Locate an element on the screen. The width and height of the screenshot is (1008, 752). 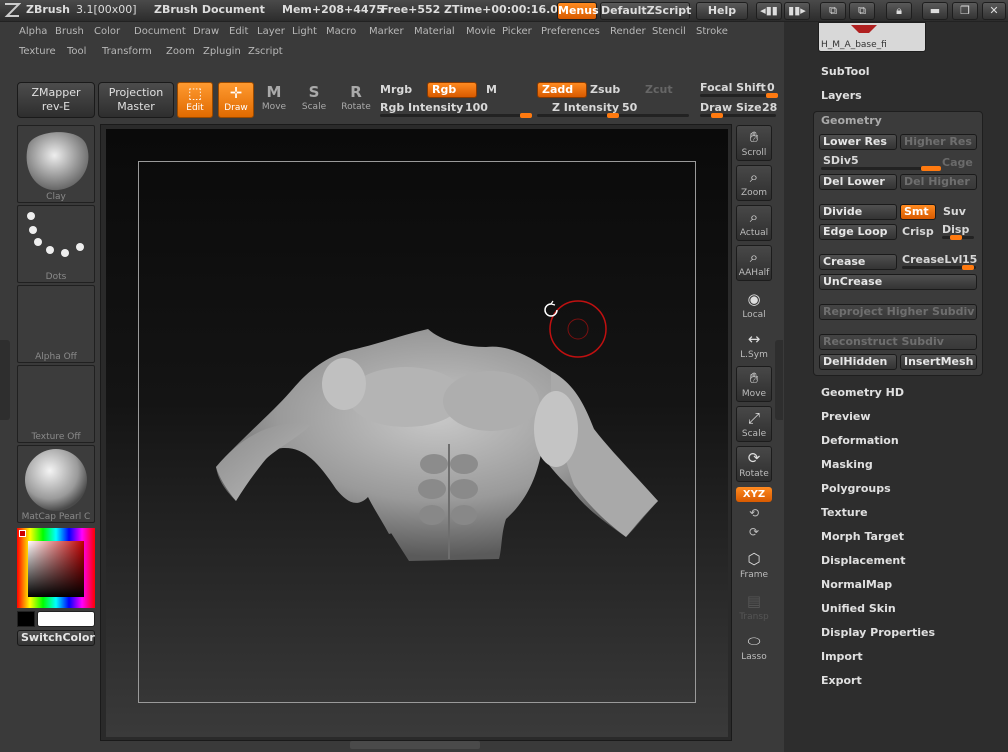
color-picker is located at coordinates (56, 568).